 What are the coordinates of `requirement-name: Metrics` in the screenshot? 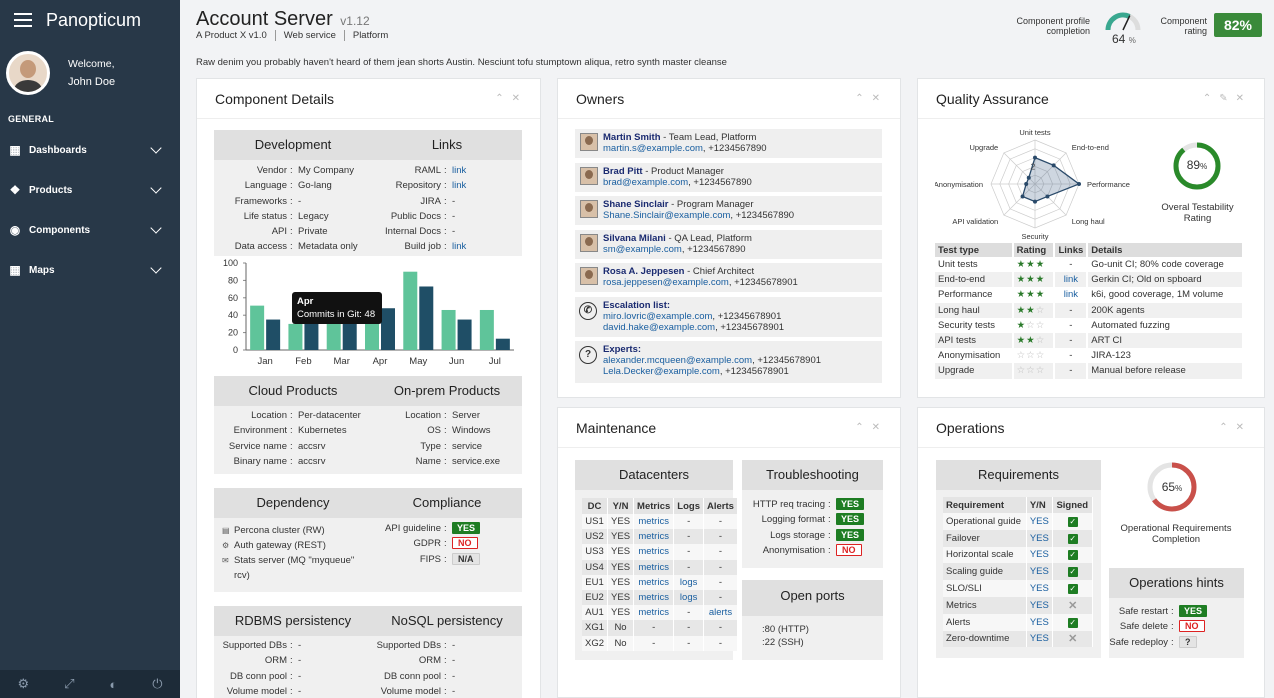 It's located at (985, 605).